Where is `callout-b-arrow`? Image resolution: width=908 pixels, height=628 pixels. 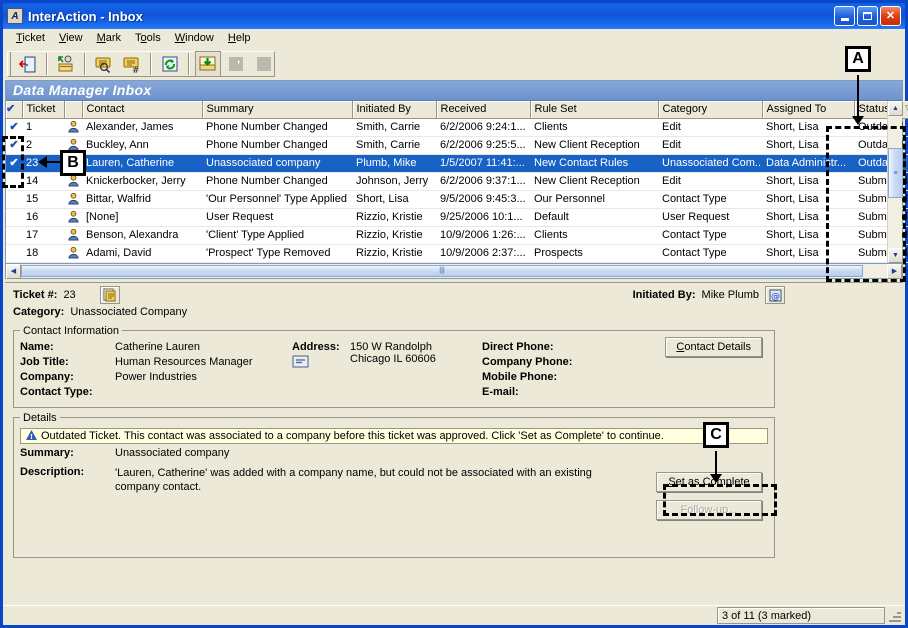 callout-b-arrow is located at coordinates (42, 162).